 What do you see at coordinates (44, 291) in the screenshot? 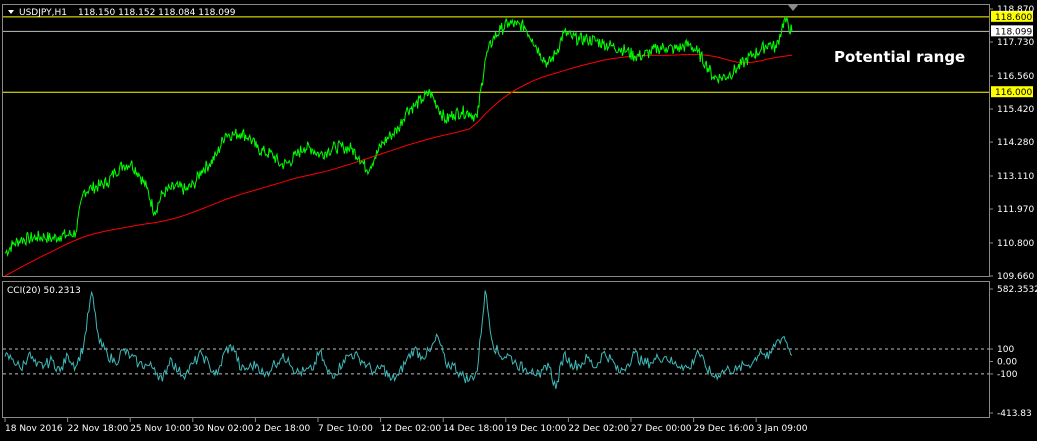
I see `cci-header: CCI(20) 50.2313` at bounding box center [44, 291].